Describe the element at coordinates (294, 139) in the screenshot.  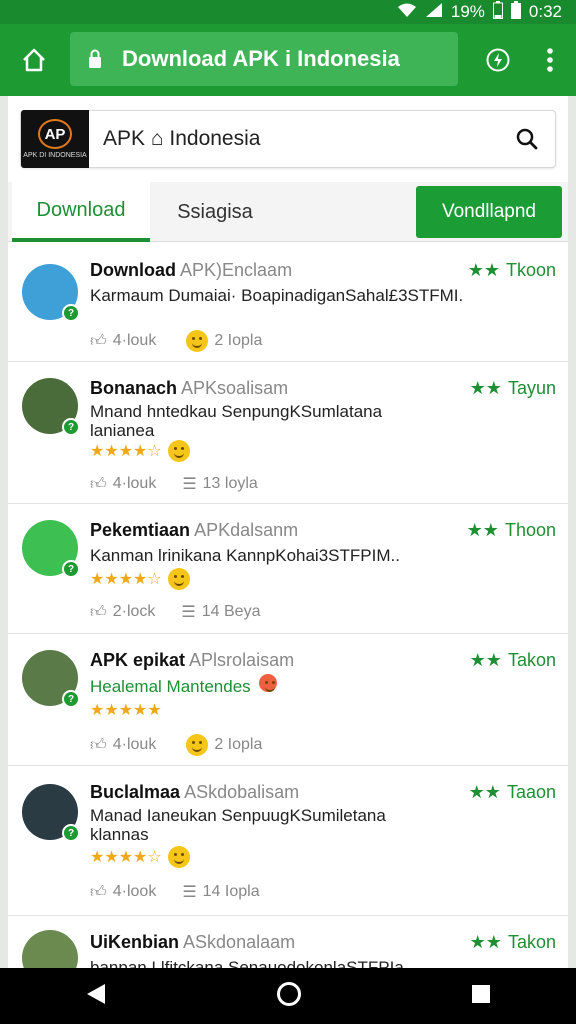
I see `site-search-input: APK ⌂ Indonesia` at that location.